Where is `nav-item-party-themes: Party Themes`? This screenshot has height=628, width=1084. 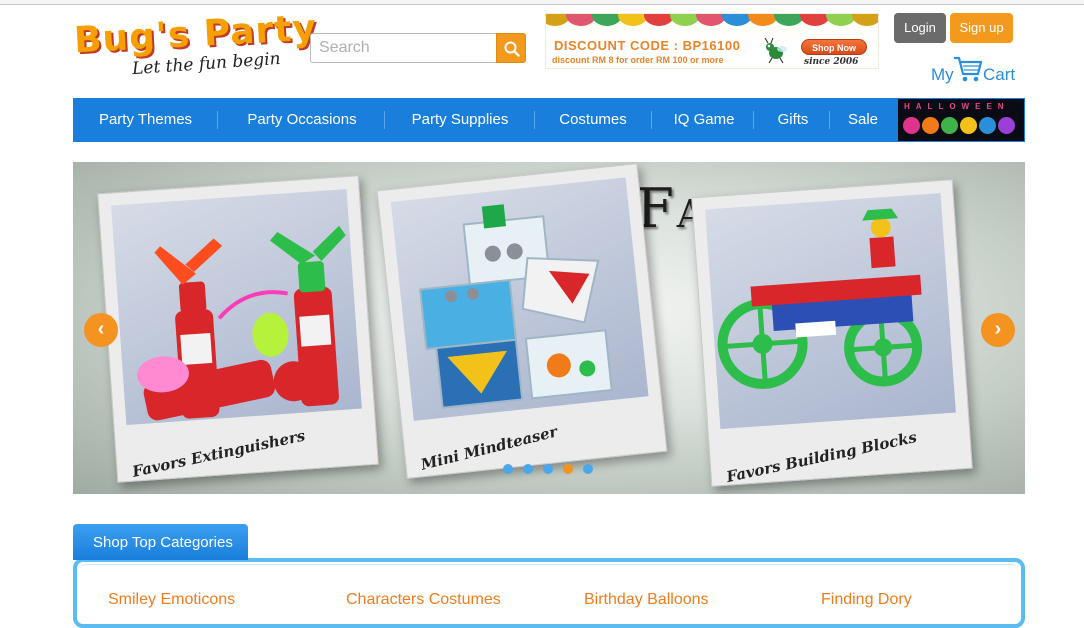 nav-item-party-themes: Party Themes is located at coordinates (145, 120).